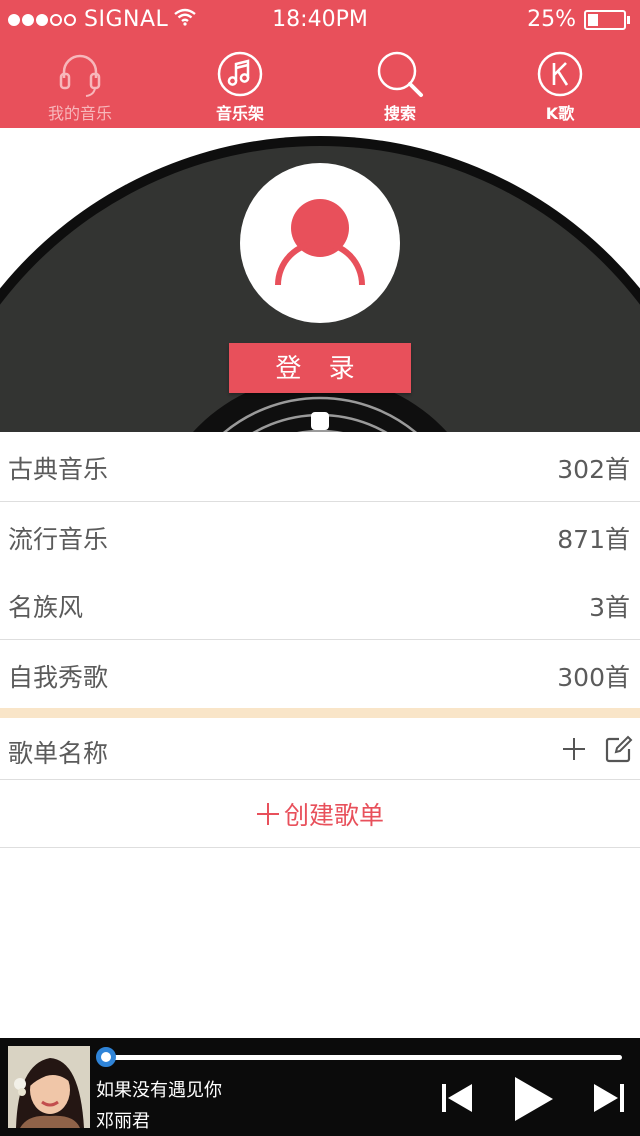 This screenshot has width=640, height=1136. I want to click on add-playlist-button, so click(574, 751).